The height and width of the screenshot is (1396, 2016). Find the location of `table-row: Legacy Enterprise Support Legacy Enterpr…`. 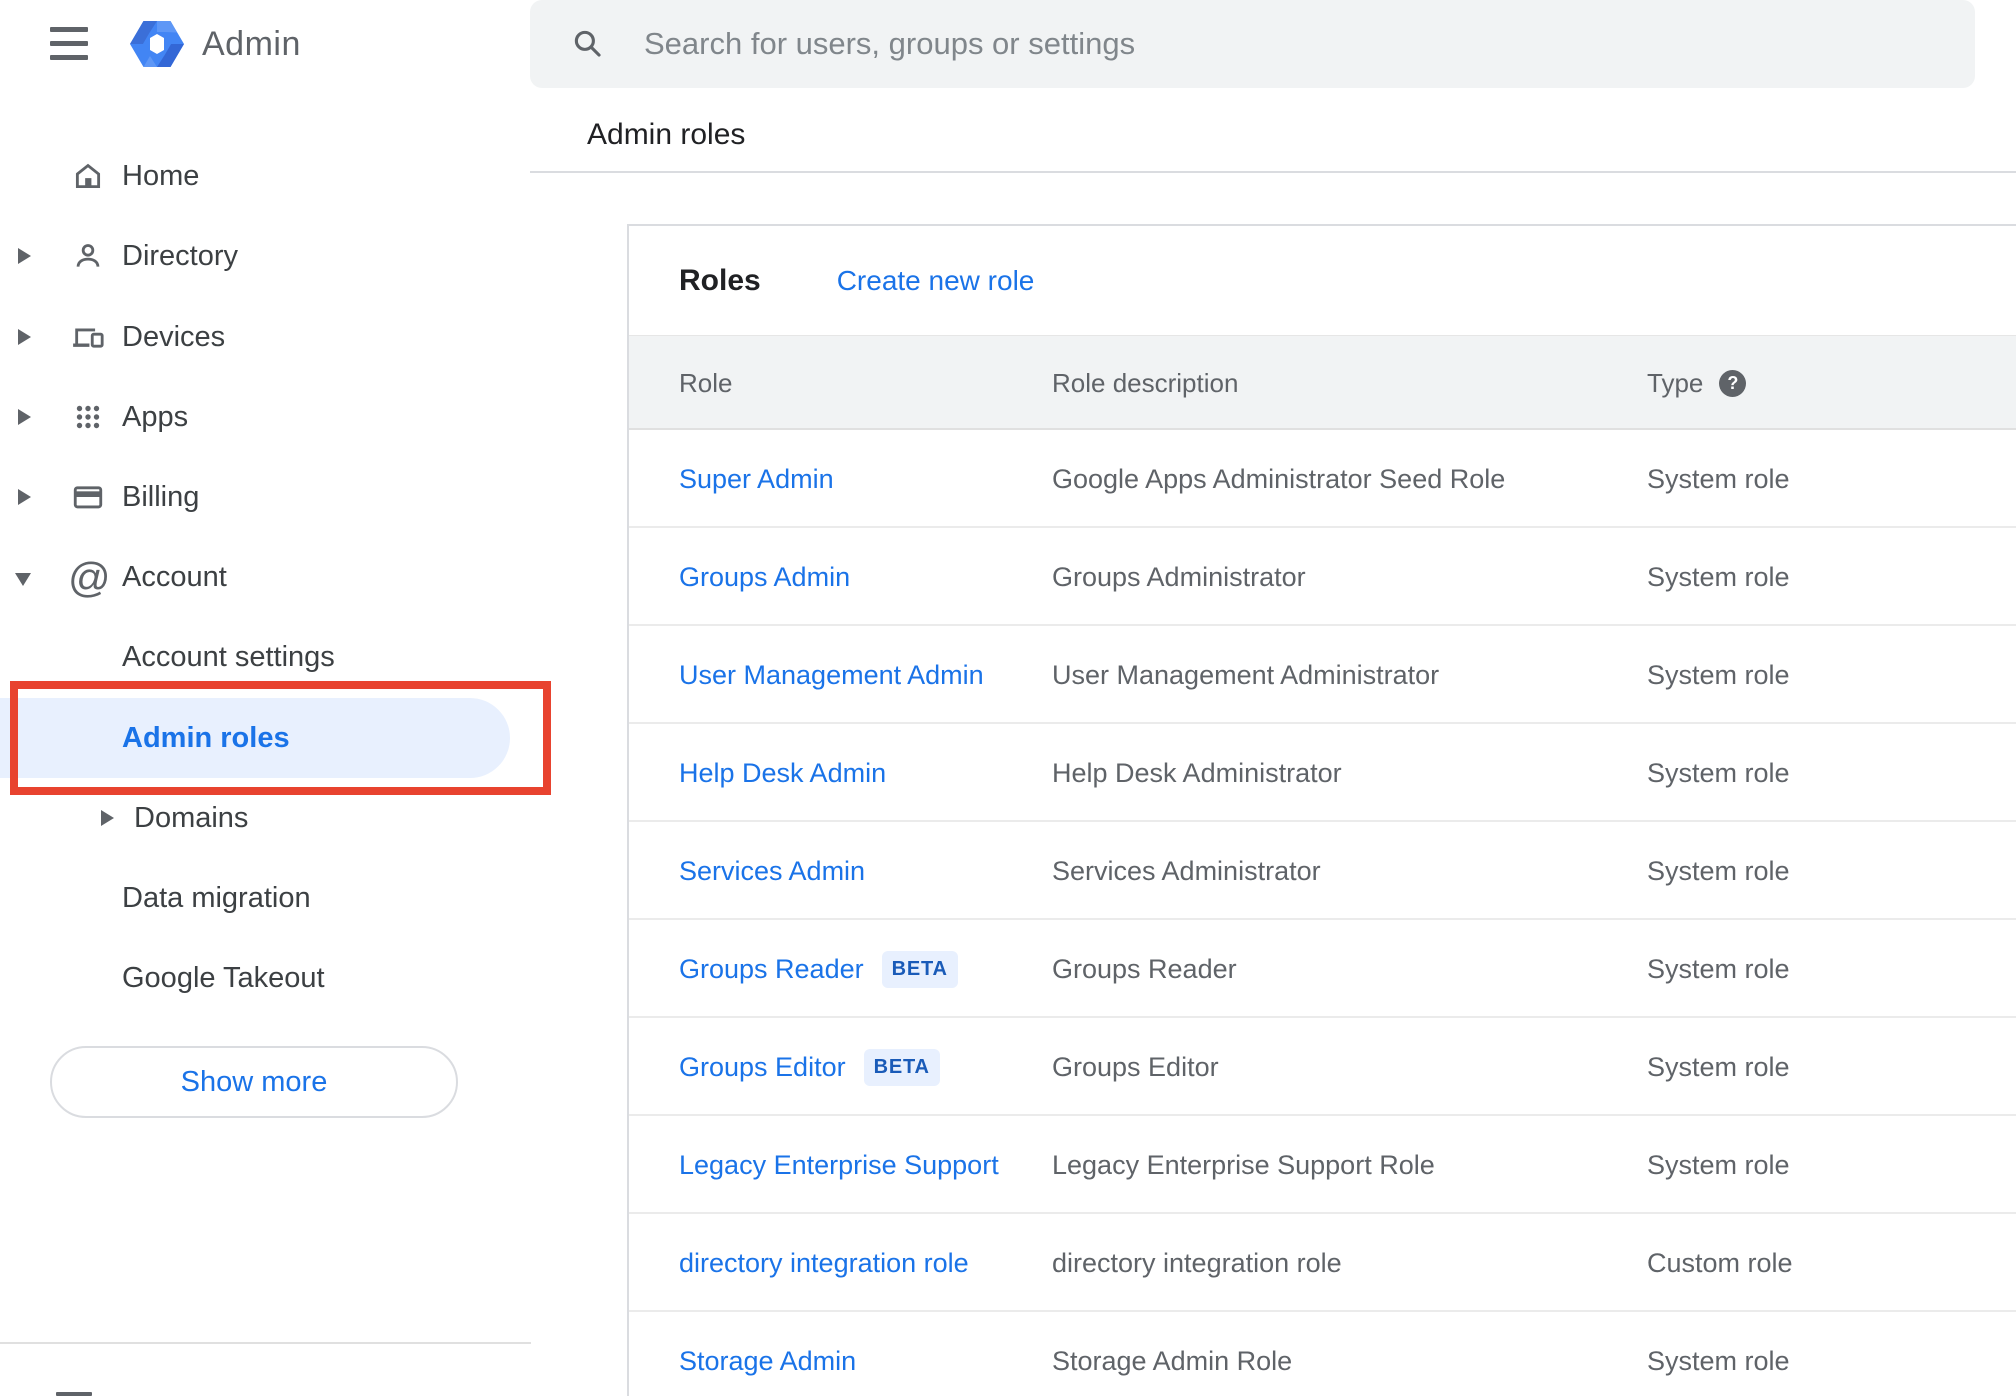

table-row: Legacy Enterprise Support Legacy Enterpr… is located at coordinates (1322, 1165).